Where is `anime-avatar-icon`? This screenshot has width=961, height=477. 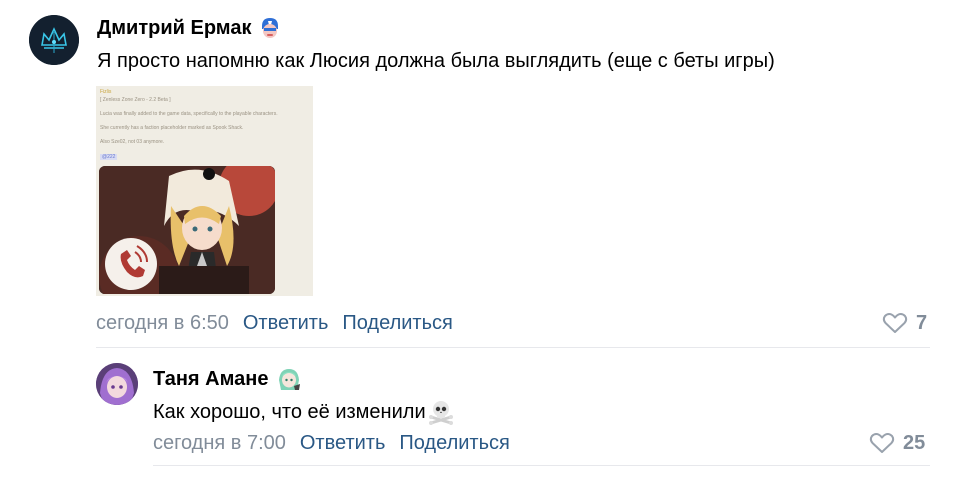
anime-avatar-icon is located at coordinates (117, 384).